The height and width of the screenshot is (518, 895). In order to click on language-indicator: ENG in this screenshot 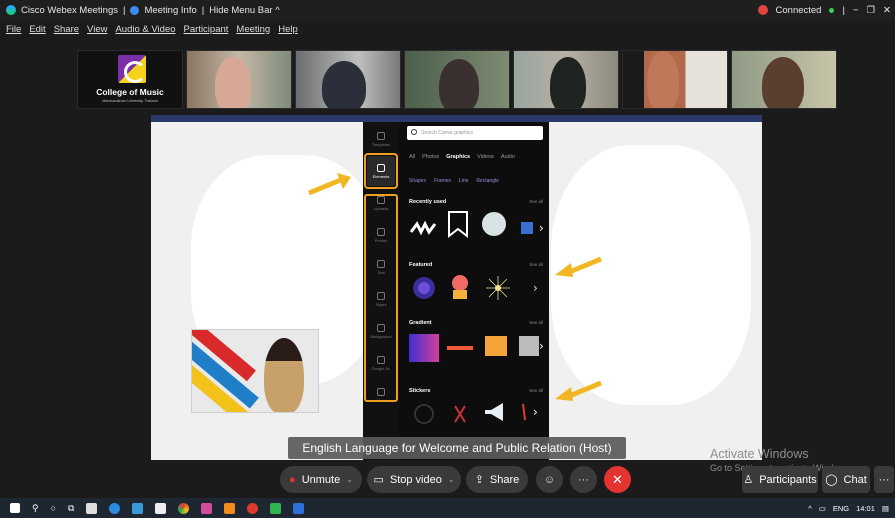, I will do `click(841, 508)`.